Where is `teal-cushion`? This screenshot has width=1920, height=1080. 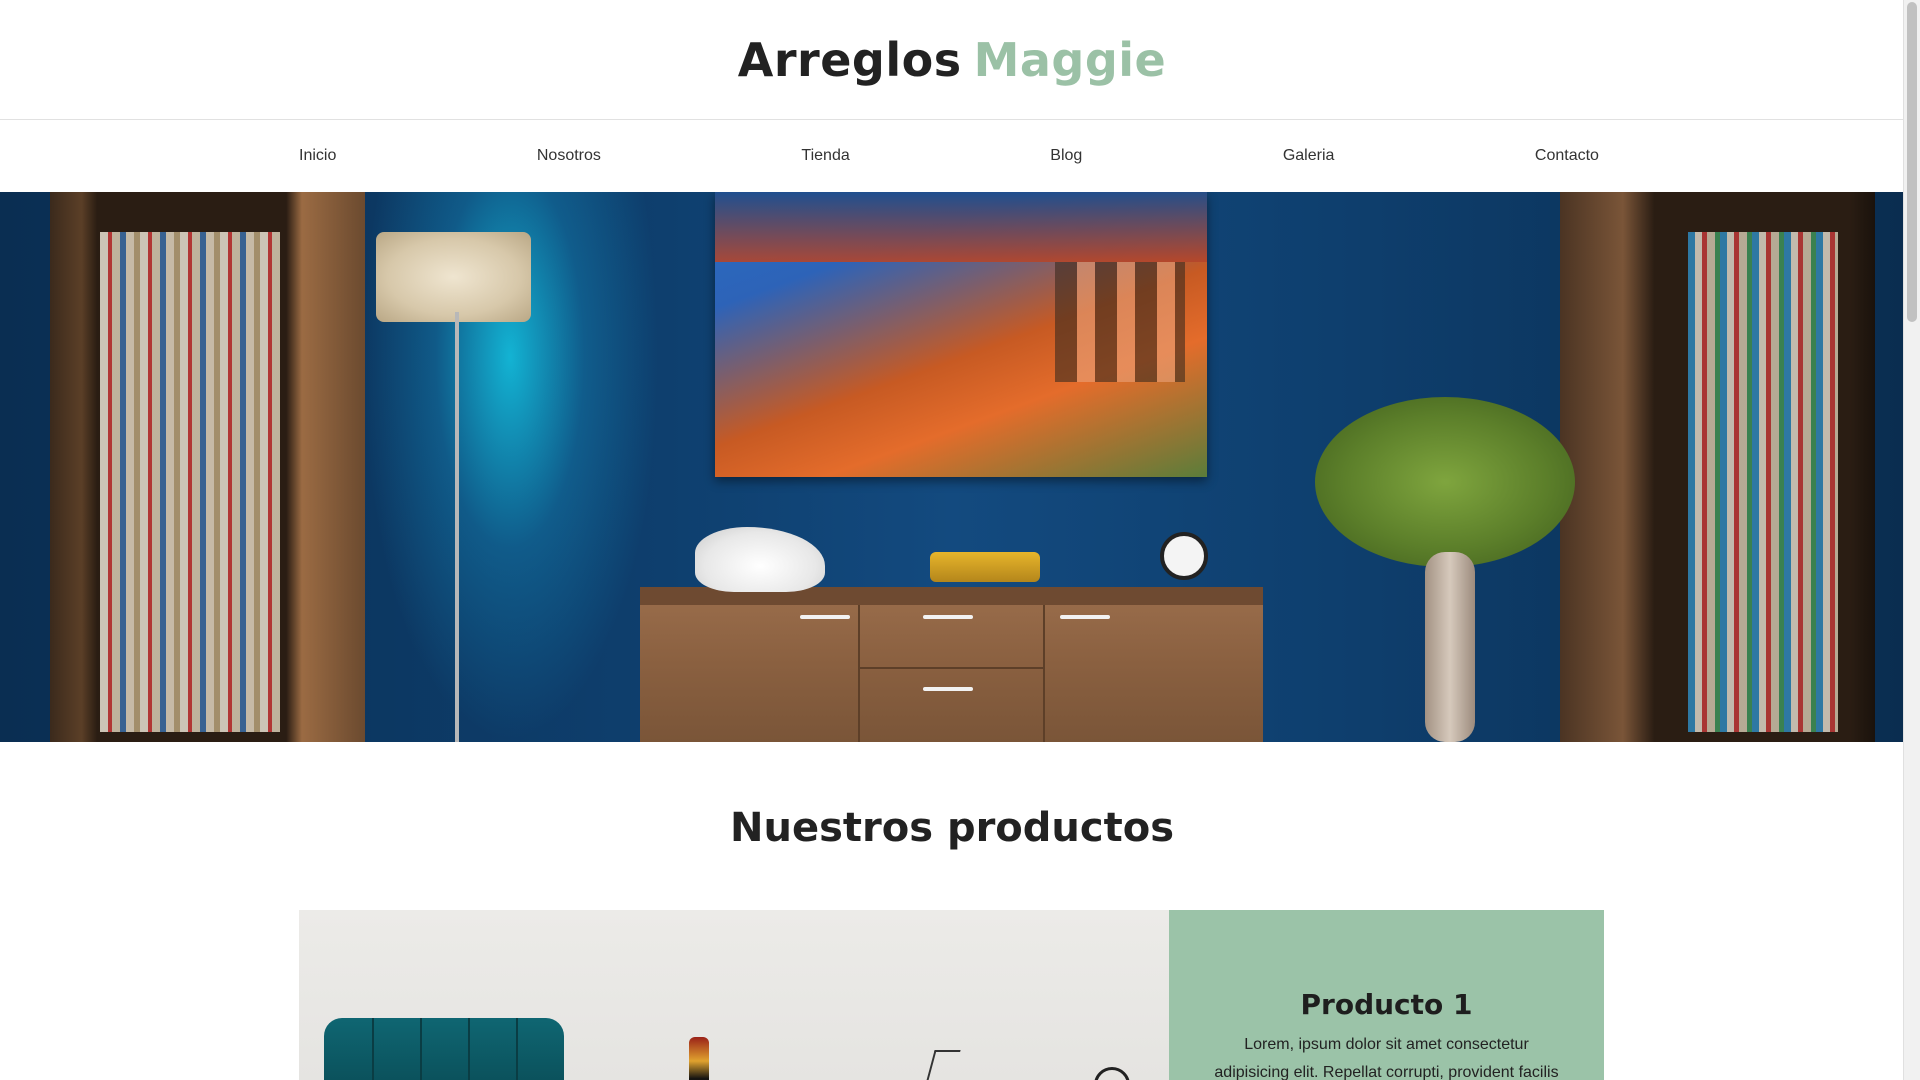
teal-cushion is located at coordinates (444, 1049).